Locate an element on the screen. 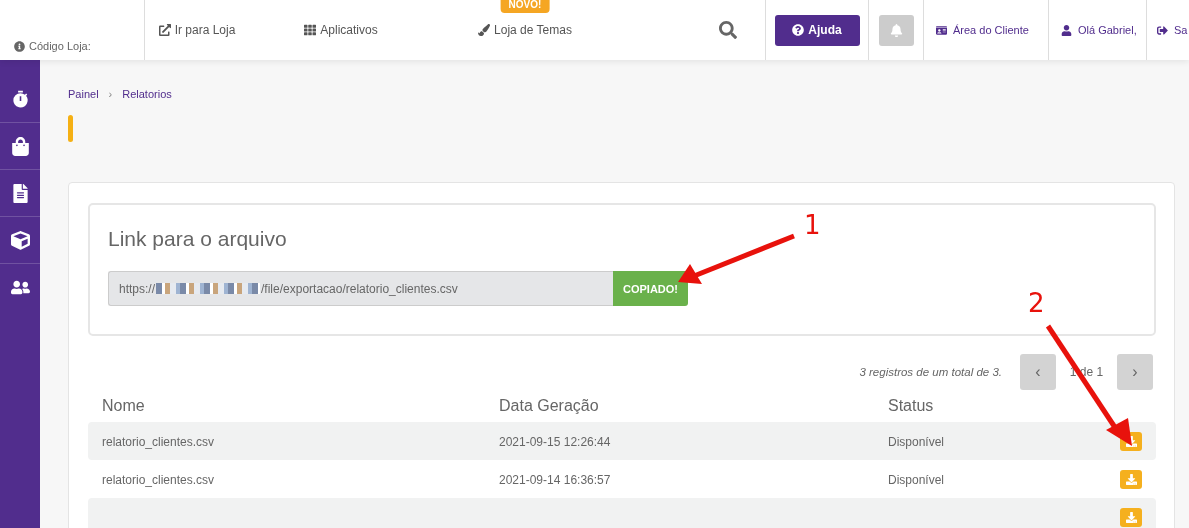 This screenshot has width=1189, height=528. annotation-number: 2 is located at coordinates (1036, 303).